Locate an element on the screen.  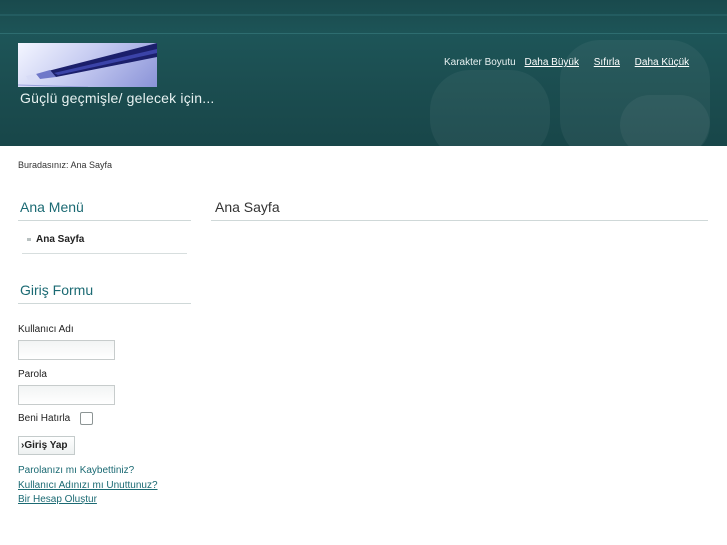
font-bigger-link: Daha Büyük is located at coordinates (552, 62).